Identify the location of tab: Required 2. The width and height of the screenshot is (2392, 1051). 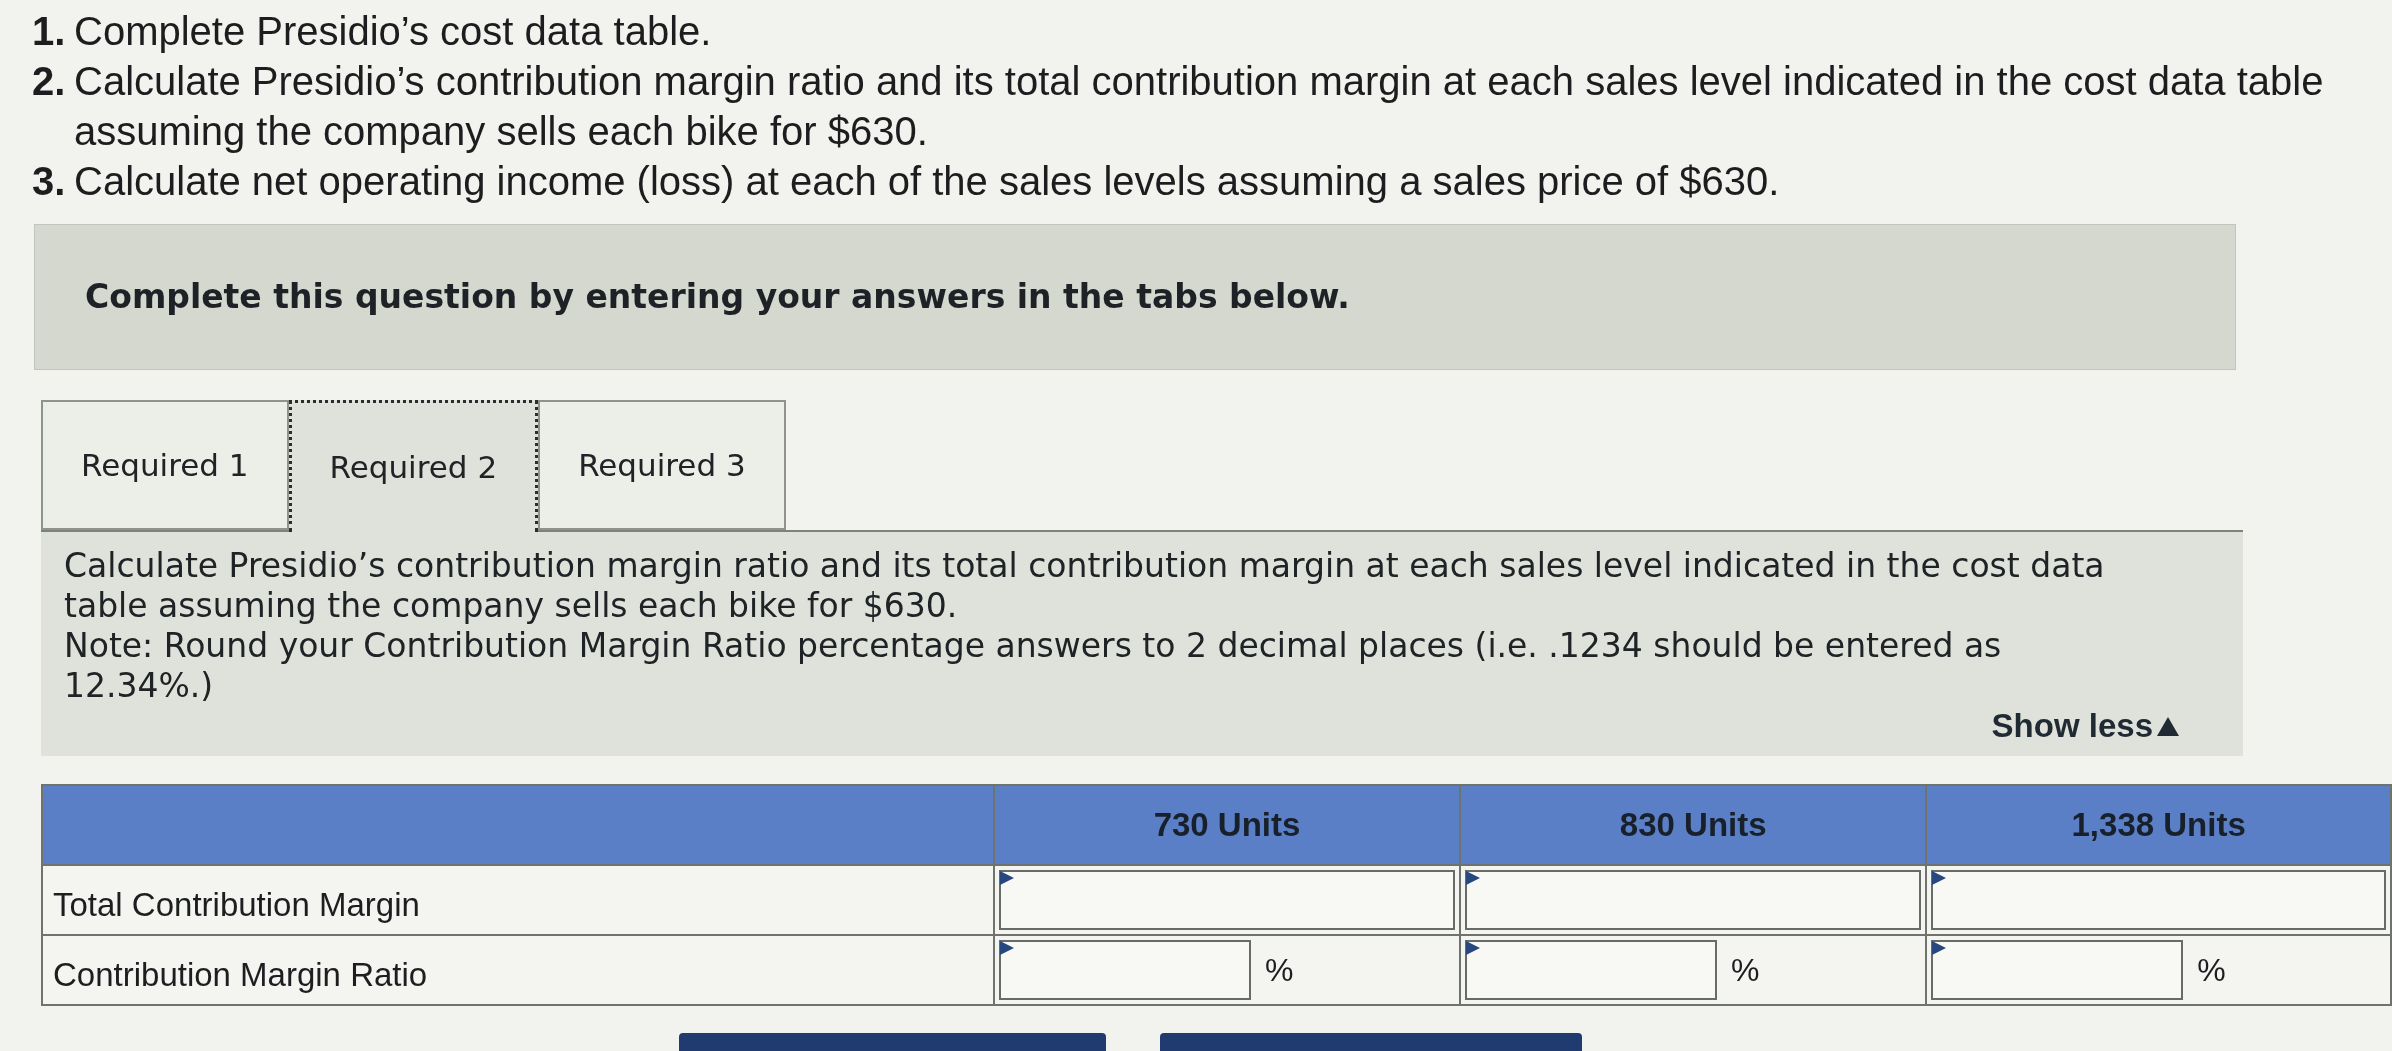
(413, 466).